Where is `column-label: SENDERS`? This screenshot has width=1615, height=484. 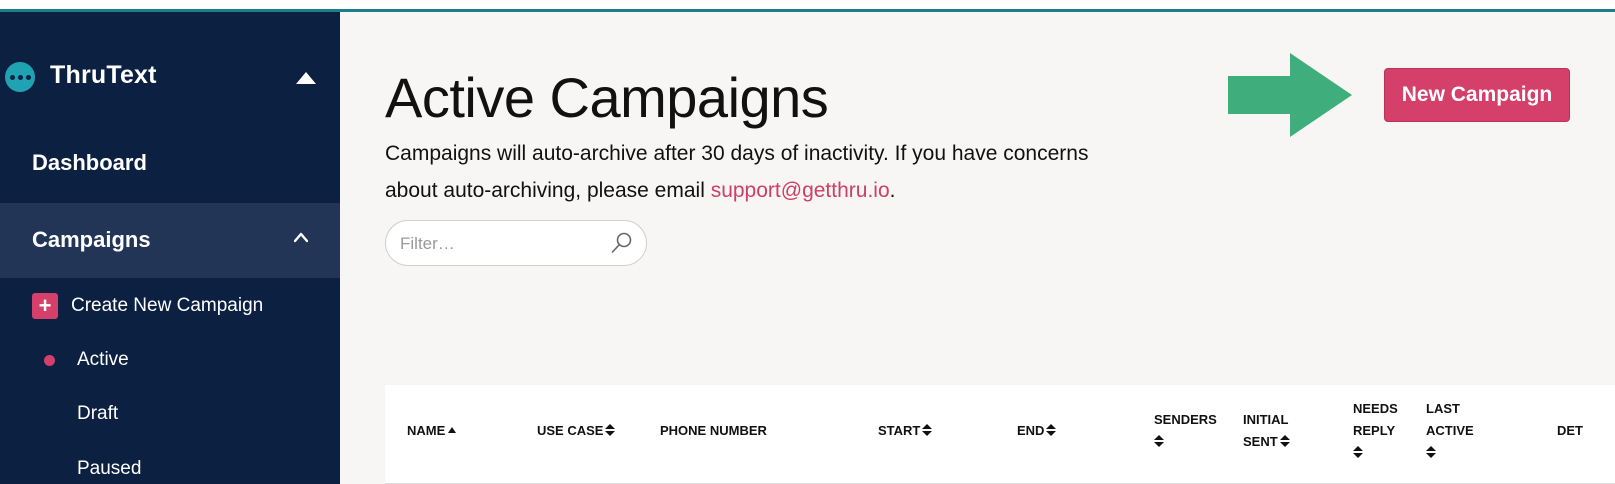 column-label: SENDERS is located at coordinates (1185, 419).